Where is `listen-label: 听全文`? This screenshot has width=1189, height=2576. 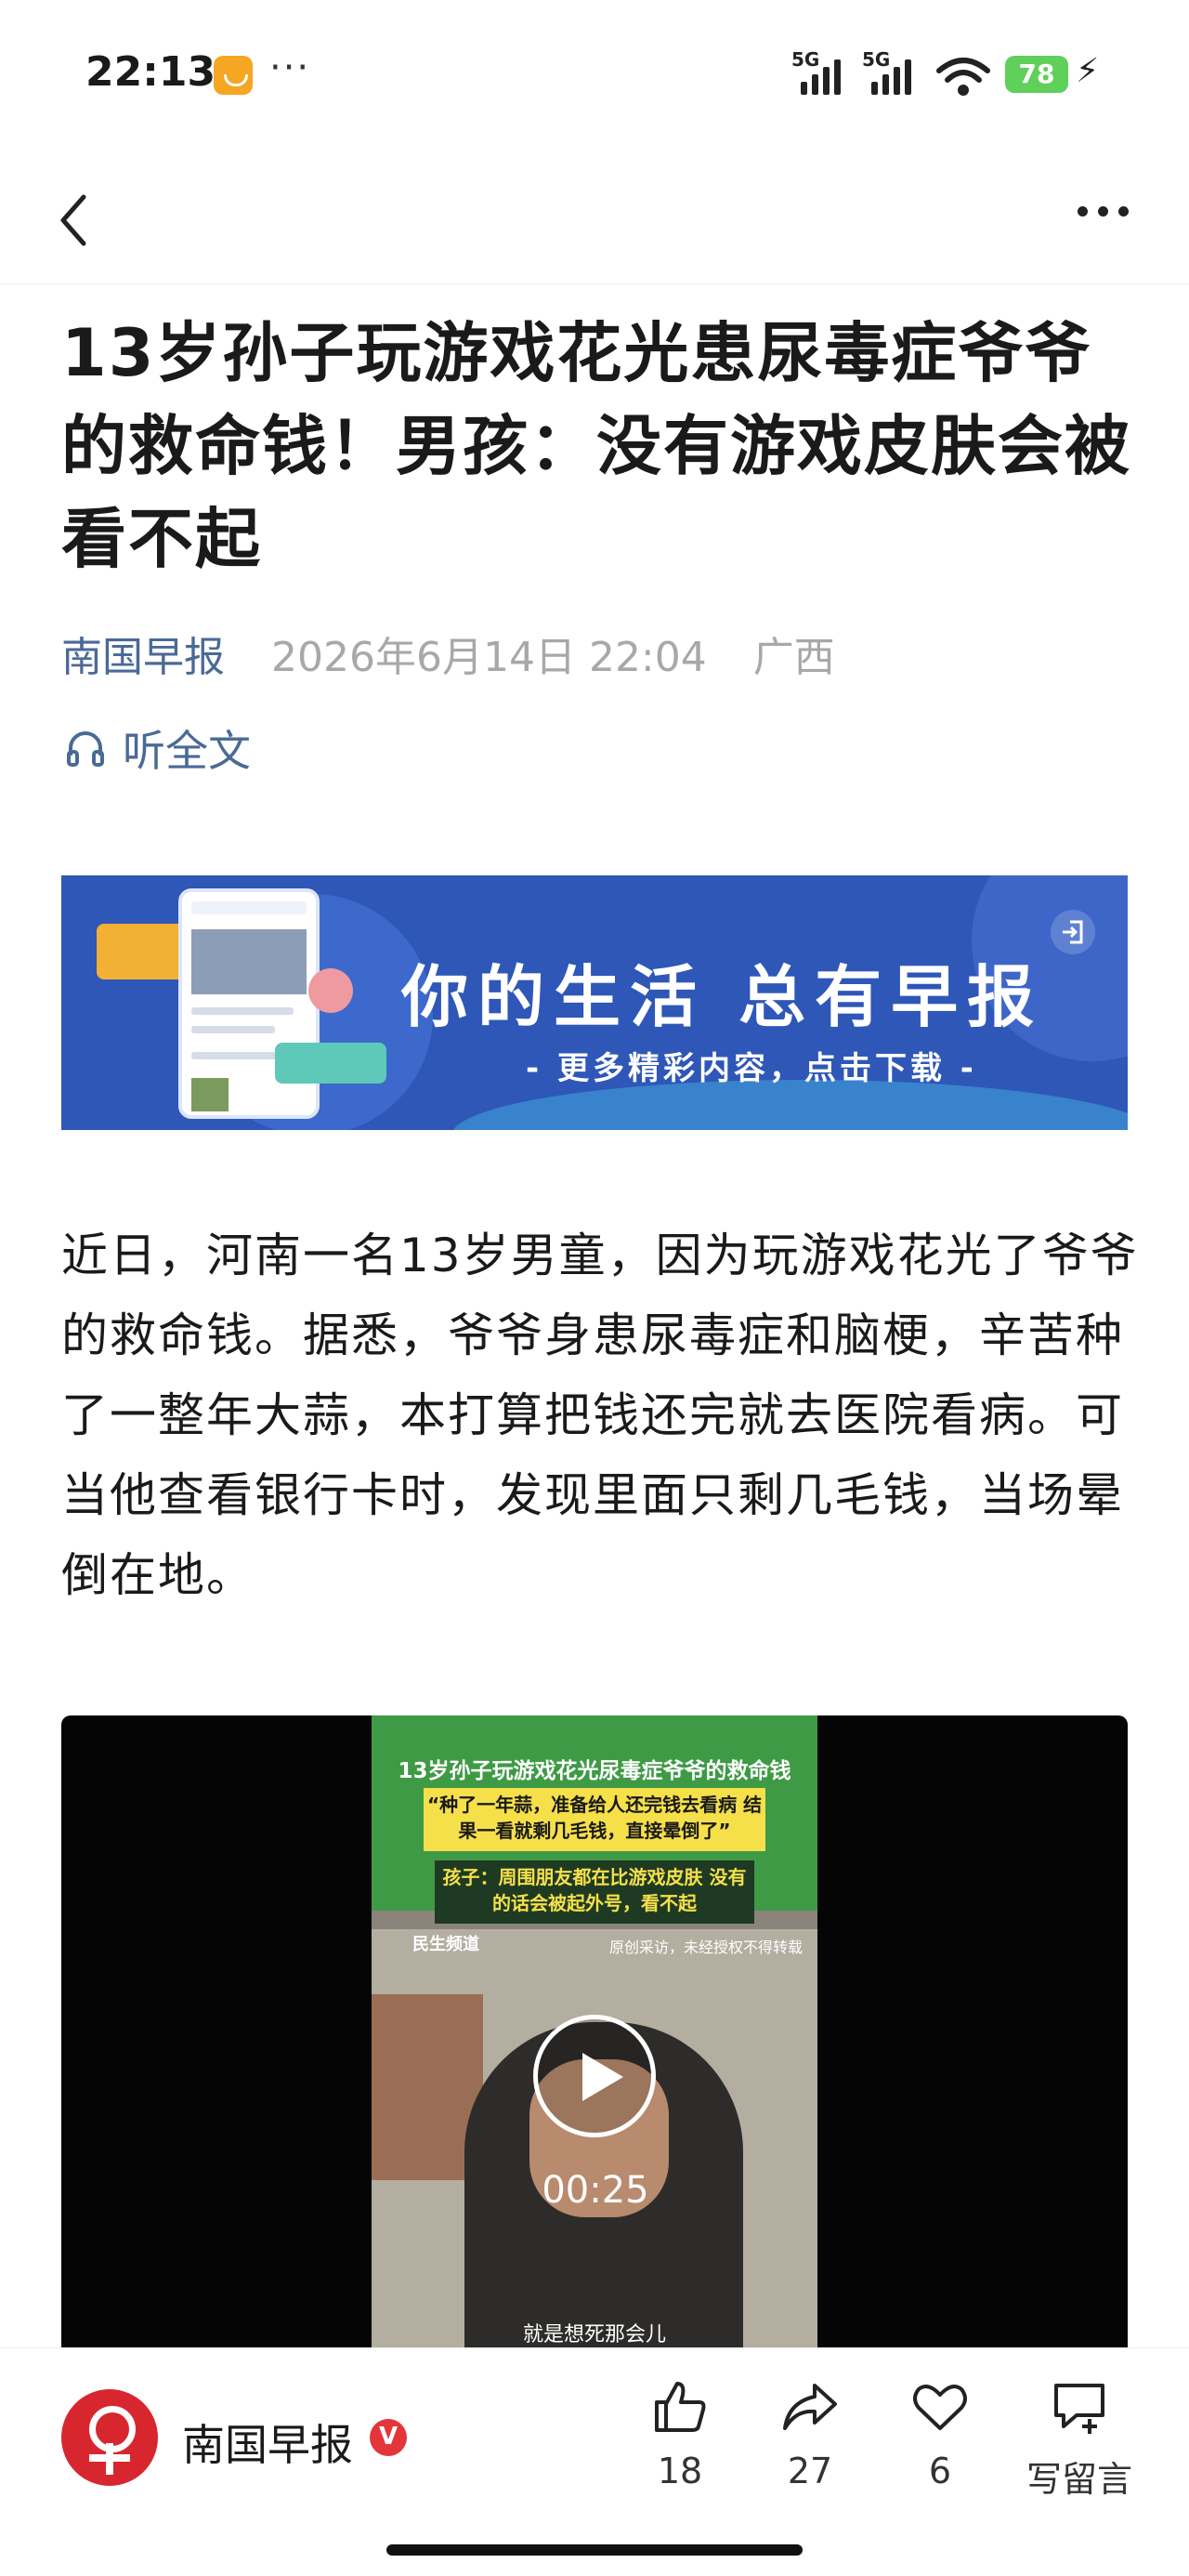 listen-label: 听全文 is located at coordinates (187, 751).